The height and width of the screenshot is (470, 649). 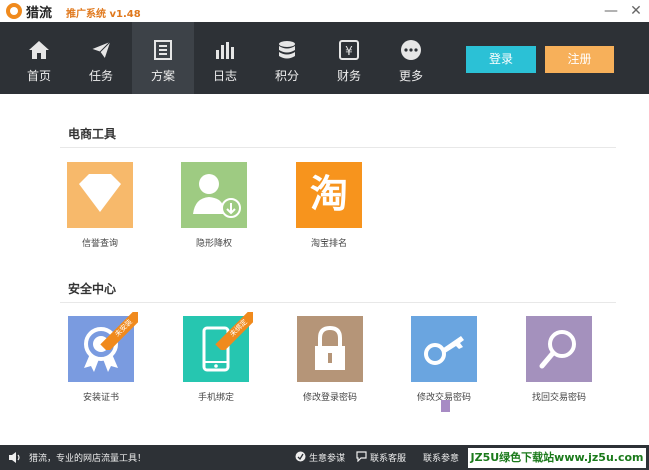 What do you see at coordinates (217, 196) in the screenshot?
I see `user-download-icon` at bounding box center [217, 196].